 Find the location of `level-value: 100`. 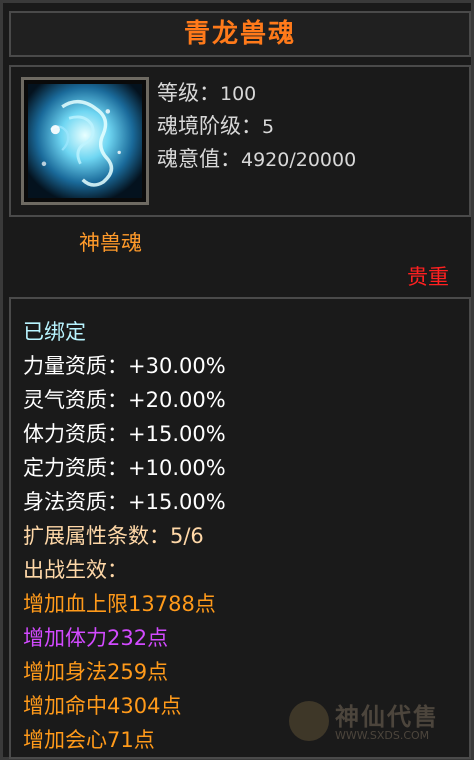

level-value: 100 is located at coordinates (238, 94).